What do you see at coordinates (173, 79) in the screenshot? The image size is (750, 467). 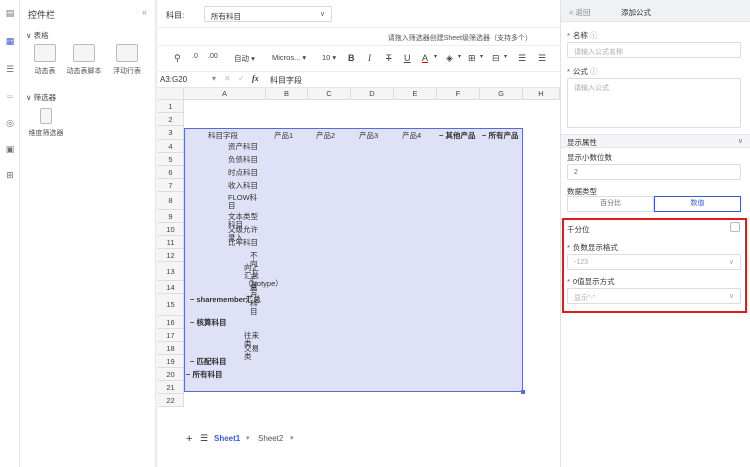 I see `cell-reference: A3:G20` at bounding box center [173, 79].